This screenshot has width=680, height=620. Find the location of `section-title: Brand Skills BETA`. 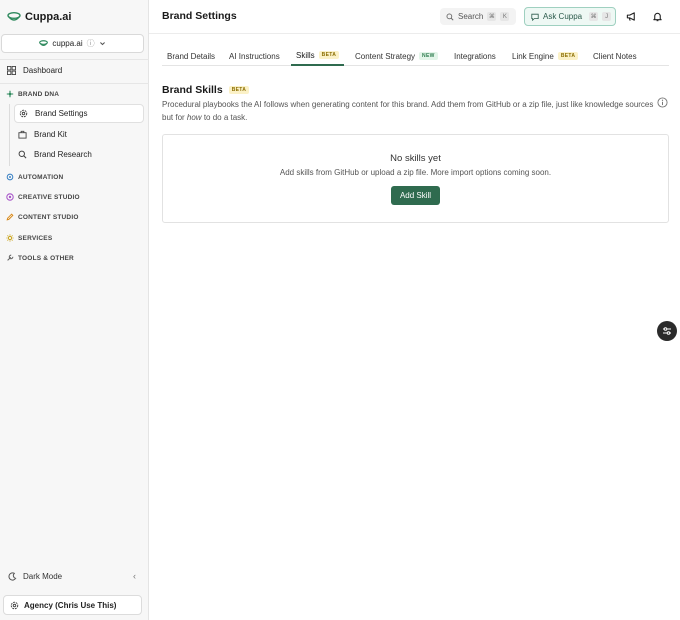

section-title: Brand Skills BETA is located at coordinates (206, 90).